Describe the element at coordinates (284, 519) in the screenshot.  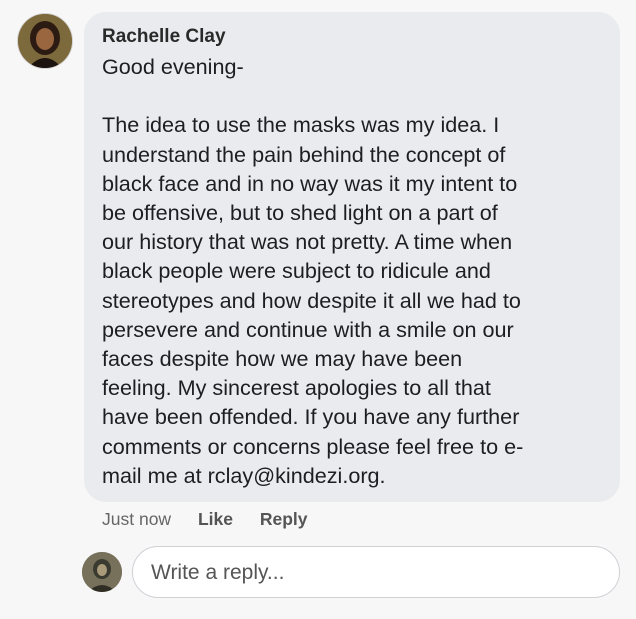
I see `reply-button: Reply` at that location.